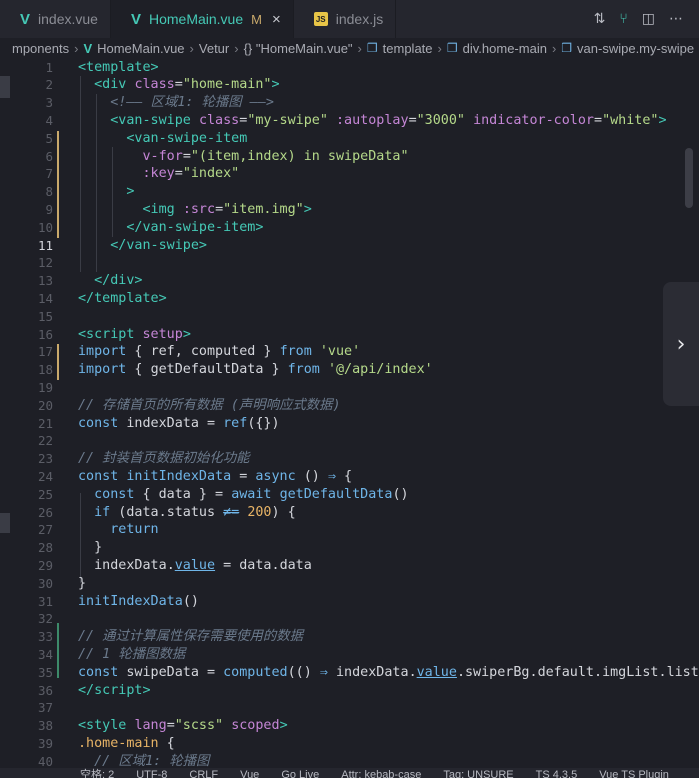  What do you see at coordinates (349, 139) in the screenshot?
I see `code-line: 5 <van-swipe-item` at bounding box center [349, 139].